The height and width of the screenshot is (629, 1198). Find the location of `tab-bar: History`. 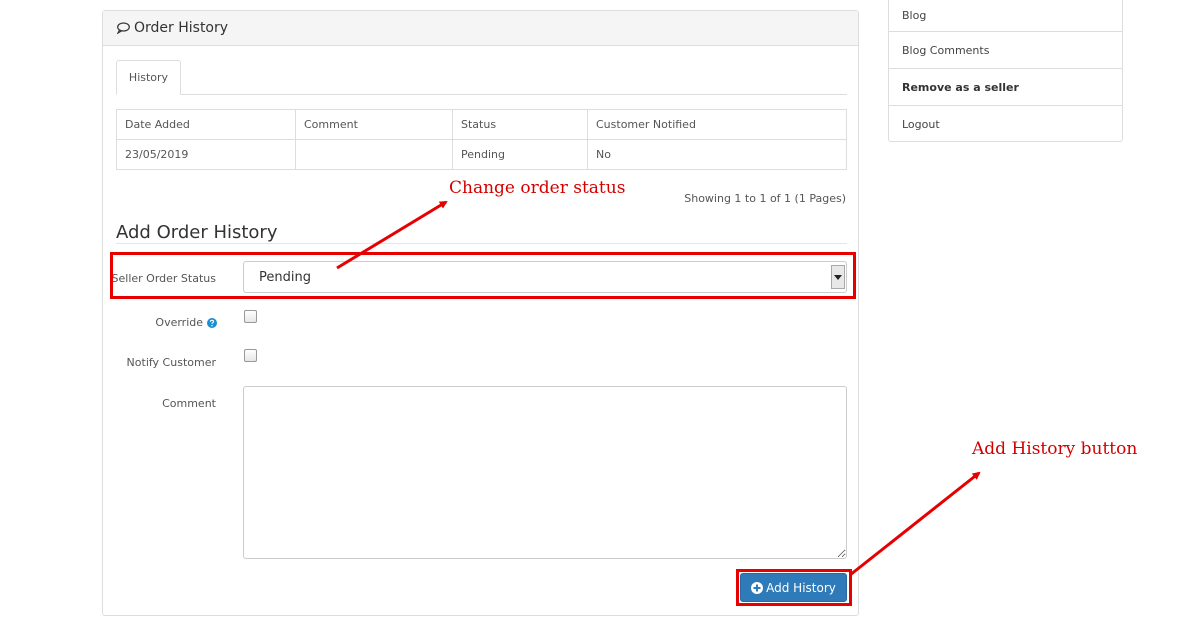

tab-bar: History is located at coordinates (481, 77).